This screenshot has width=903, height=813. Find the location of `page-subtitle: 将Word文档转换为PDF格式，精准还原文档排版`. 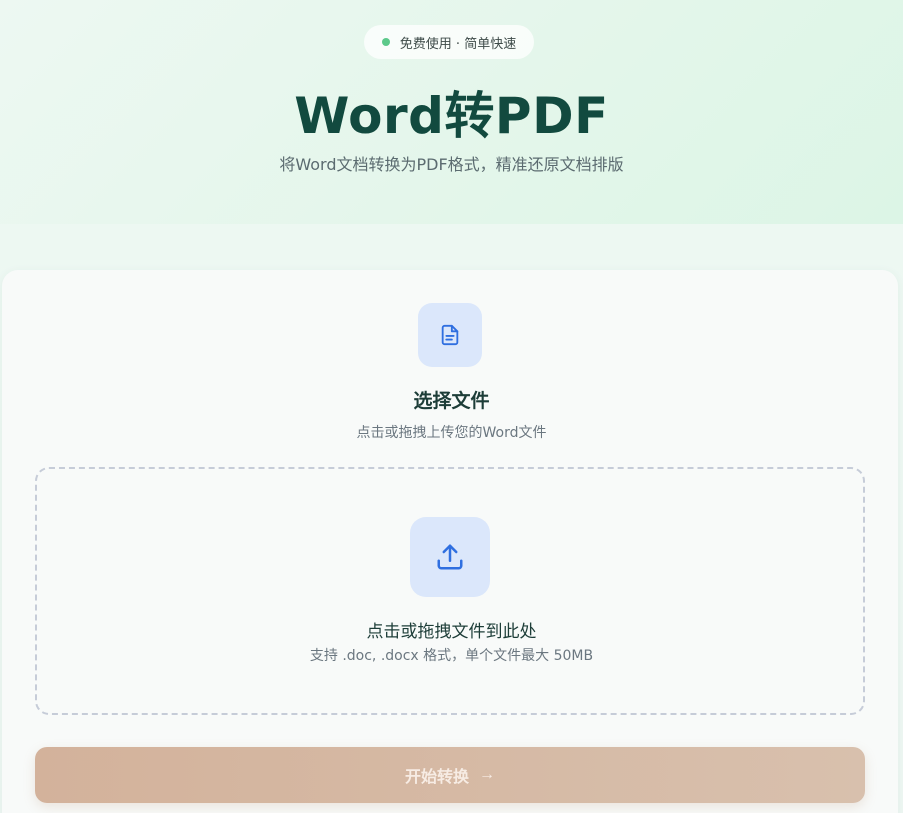

page-subtitle: 将Word文档转换为PDF格式，精准还原文档排版 is located at coordinates (451, 164).